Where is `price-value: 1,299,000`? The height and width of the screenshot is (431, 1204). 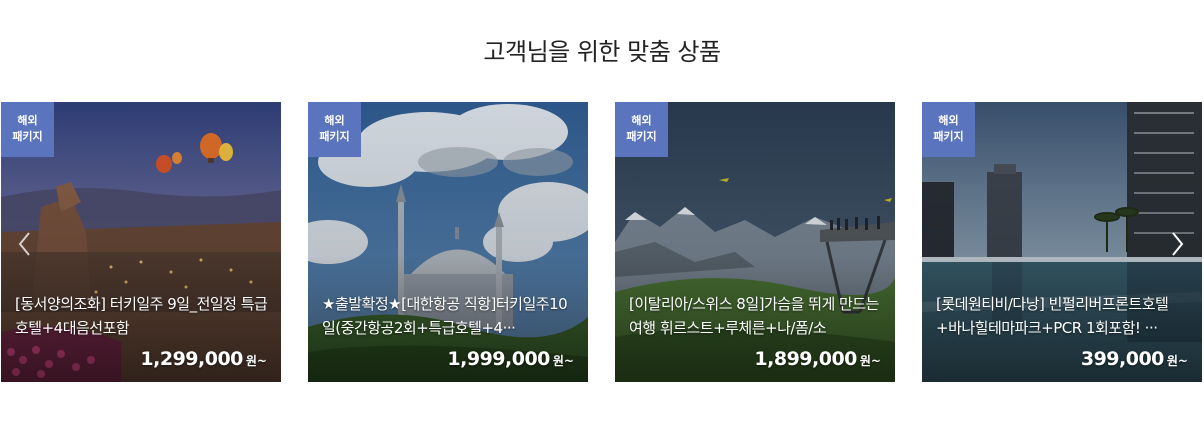 price-value: 1,299,000 is located at coordinates (191, 359).